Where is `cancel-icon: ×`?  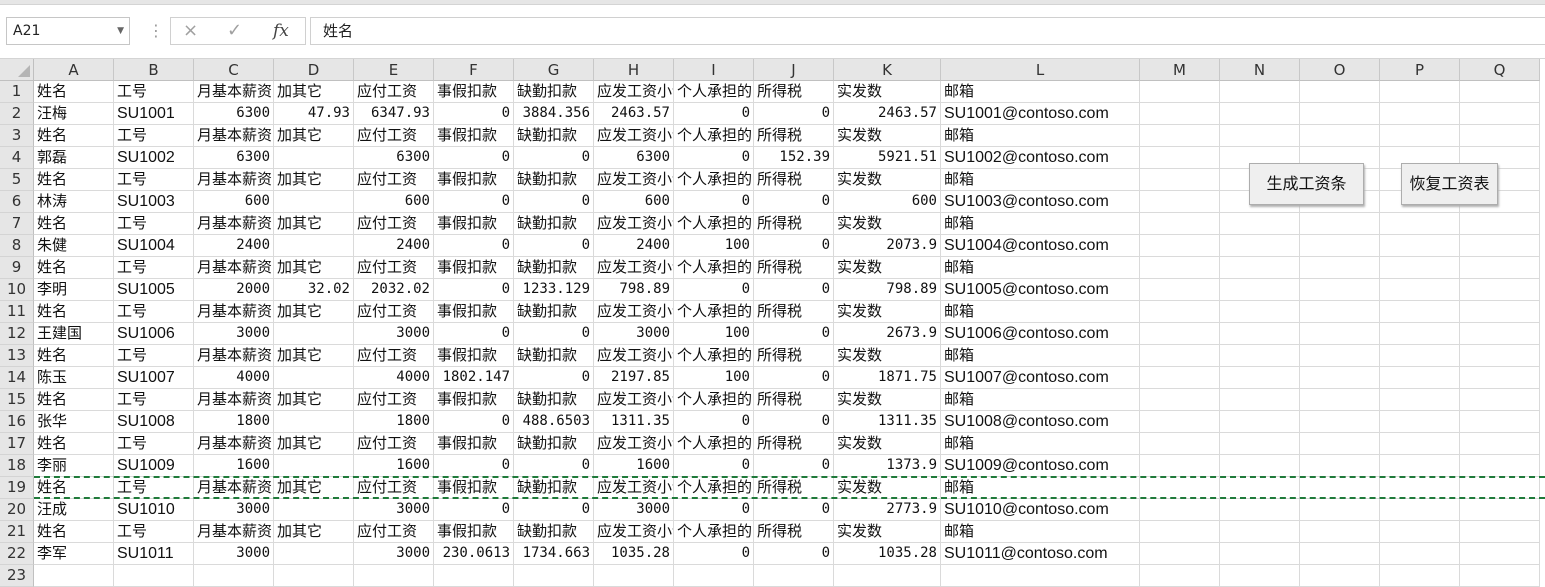 cancel-icon: × is located at coordinates (190, 31).